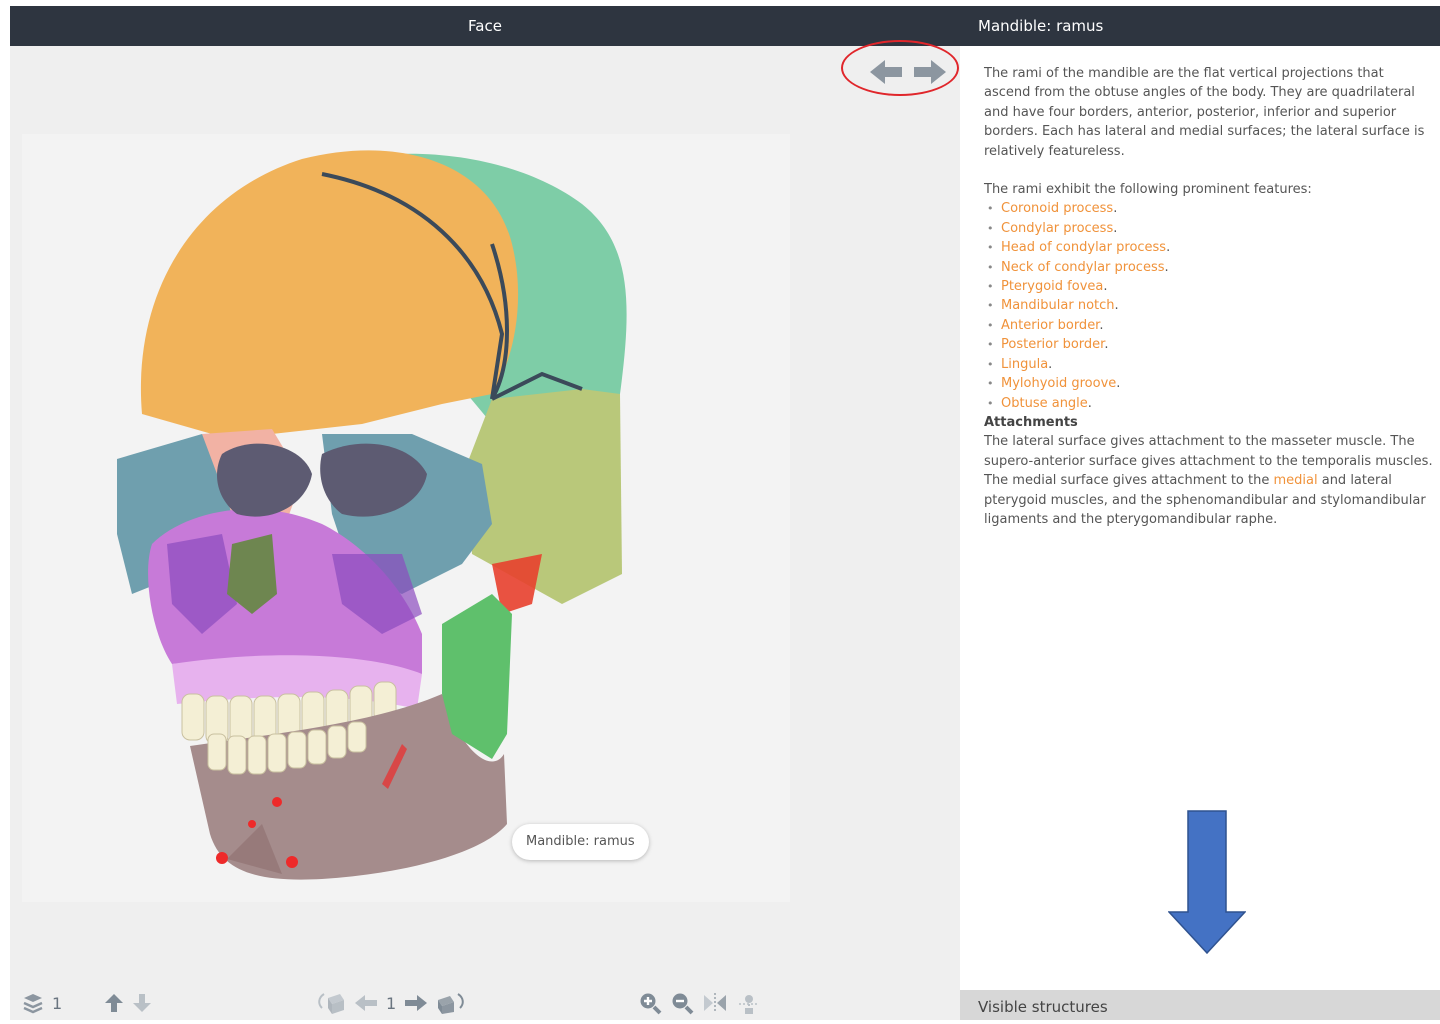 This screenshot has height=1024, width=1440. I want to click on arrow-left-icon, so click(366, 1003).